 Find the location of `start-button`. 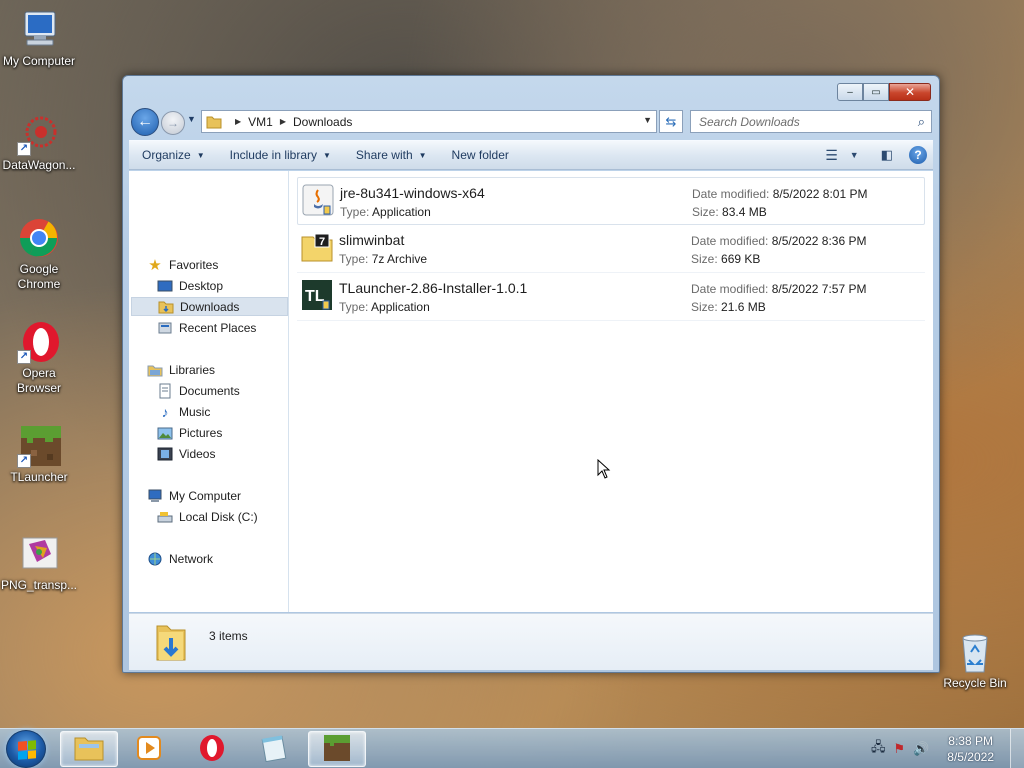

start-button is located at coordinates (26, 749).